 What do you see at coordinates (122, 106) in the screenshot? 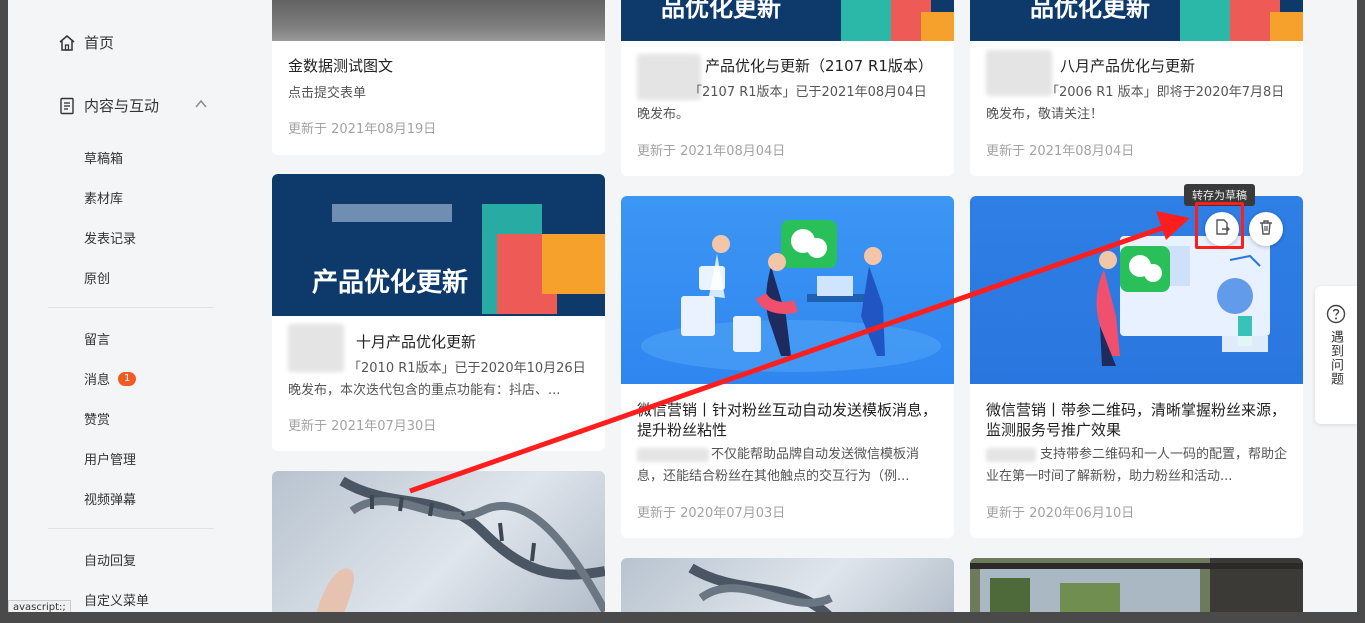
I see `nav-section-label: 内容与互动` at bounding box center [122, 106].